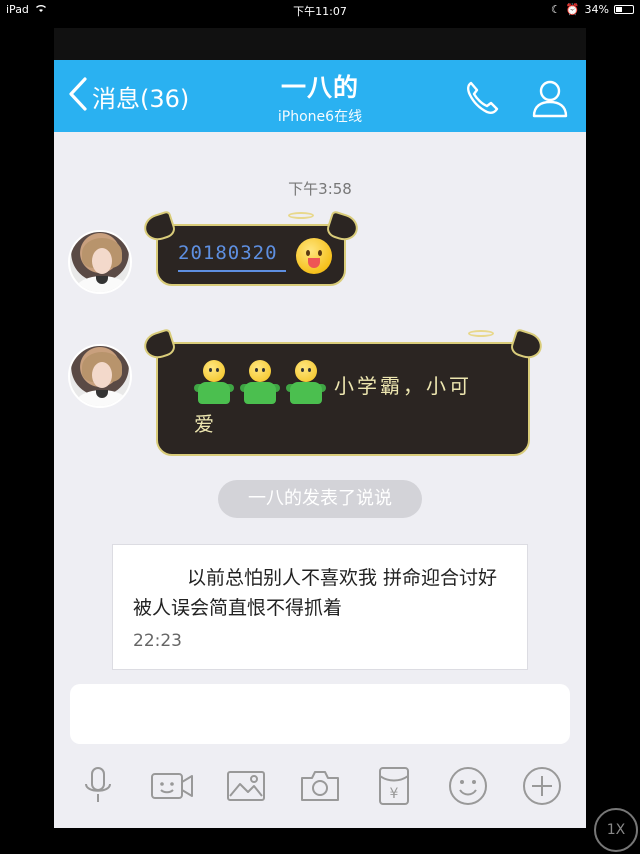  I want to click on camera-icon, so click(320, 786).